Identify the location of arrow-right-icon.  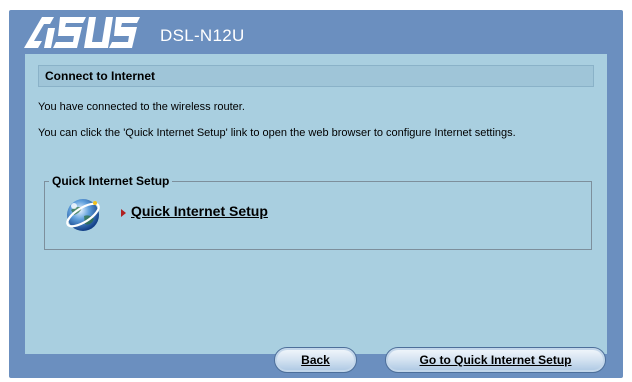
(123, 213).